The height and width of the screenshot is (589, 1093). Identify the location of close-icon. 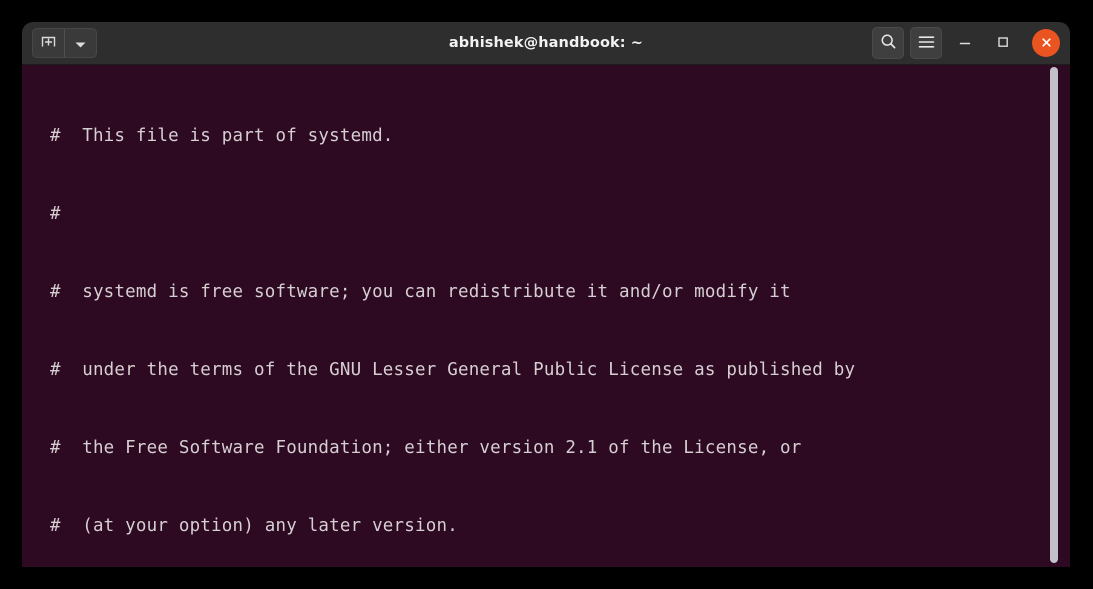
(1046, 43).